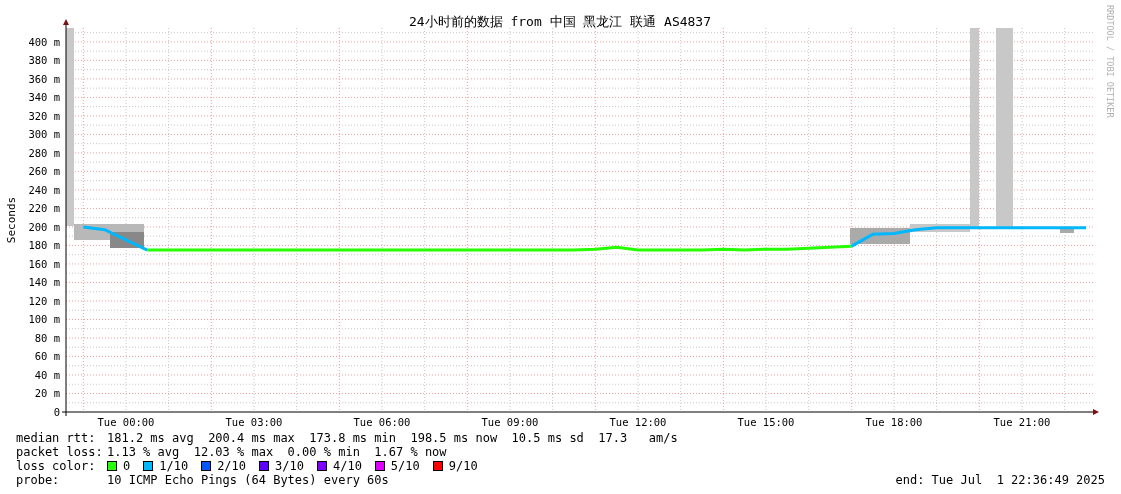 This screenshot has width=1121, height=494. Describe the element at coordinates (44, 189) in the screenshot. I see `tick-label: 240 m` at that location.